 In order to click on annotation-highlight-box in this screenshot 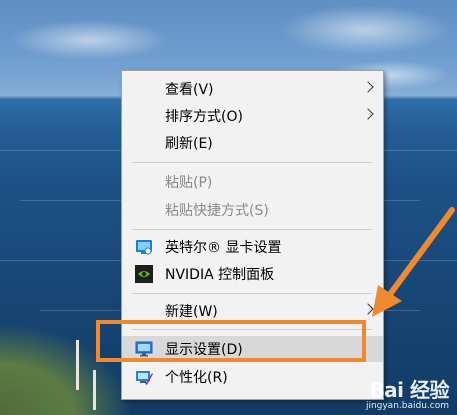, I will do `click(231, 341)`.